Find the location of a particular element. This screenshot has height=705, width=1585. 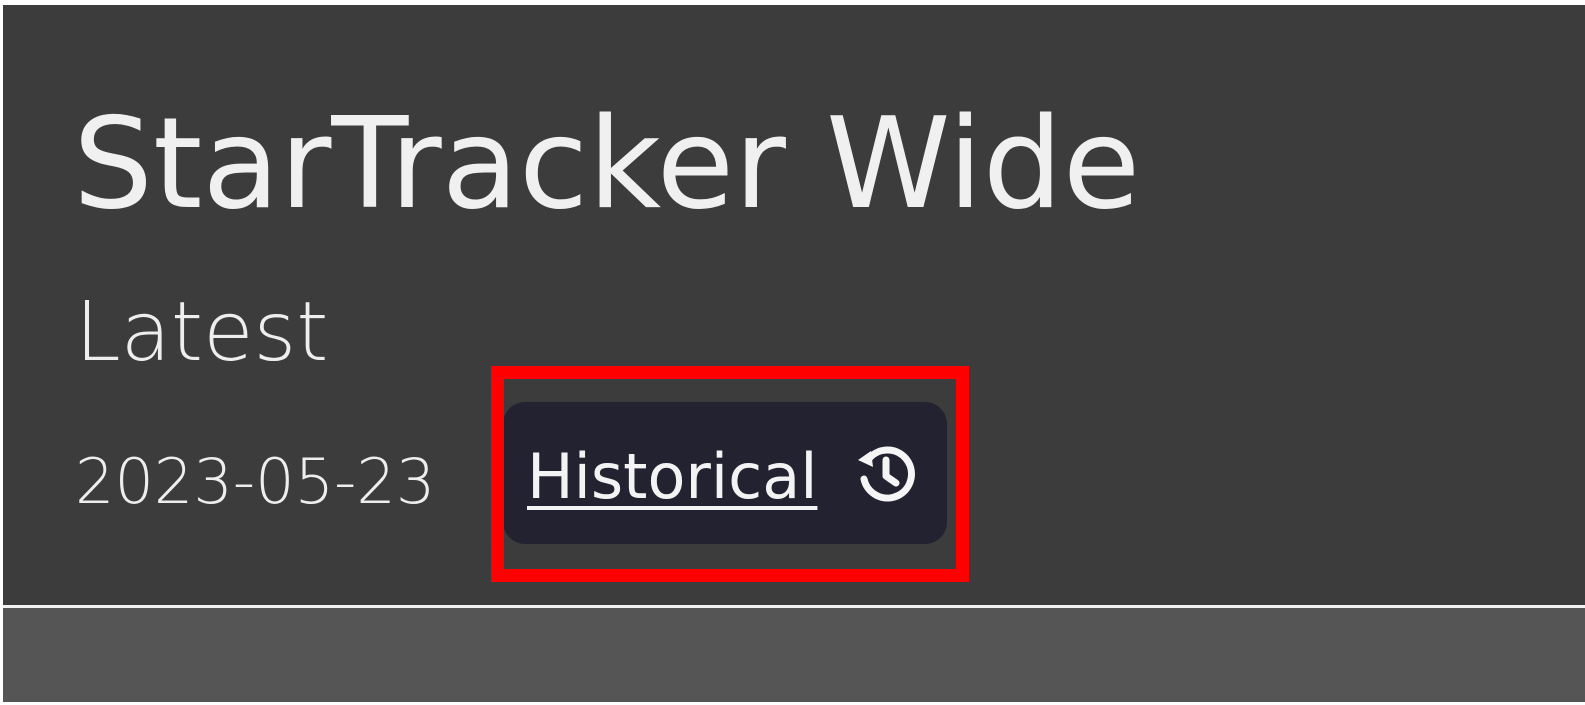

latest-subtitle: Latest is located at coordinates (202, 332).